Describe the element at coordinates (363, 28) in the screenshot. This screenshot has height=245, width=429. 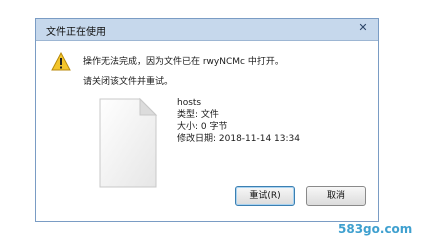
I see `close-icon: ✕` at that location.